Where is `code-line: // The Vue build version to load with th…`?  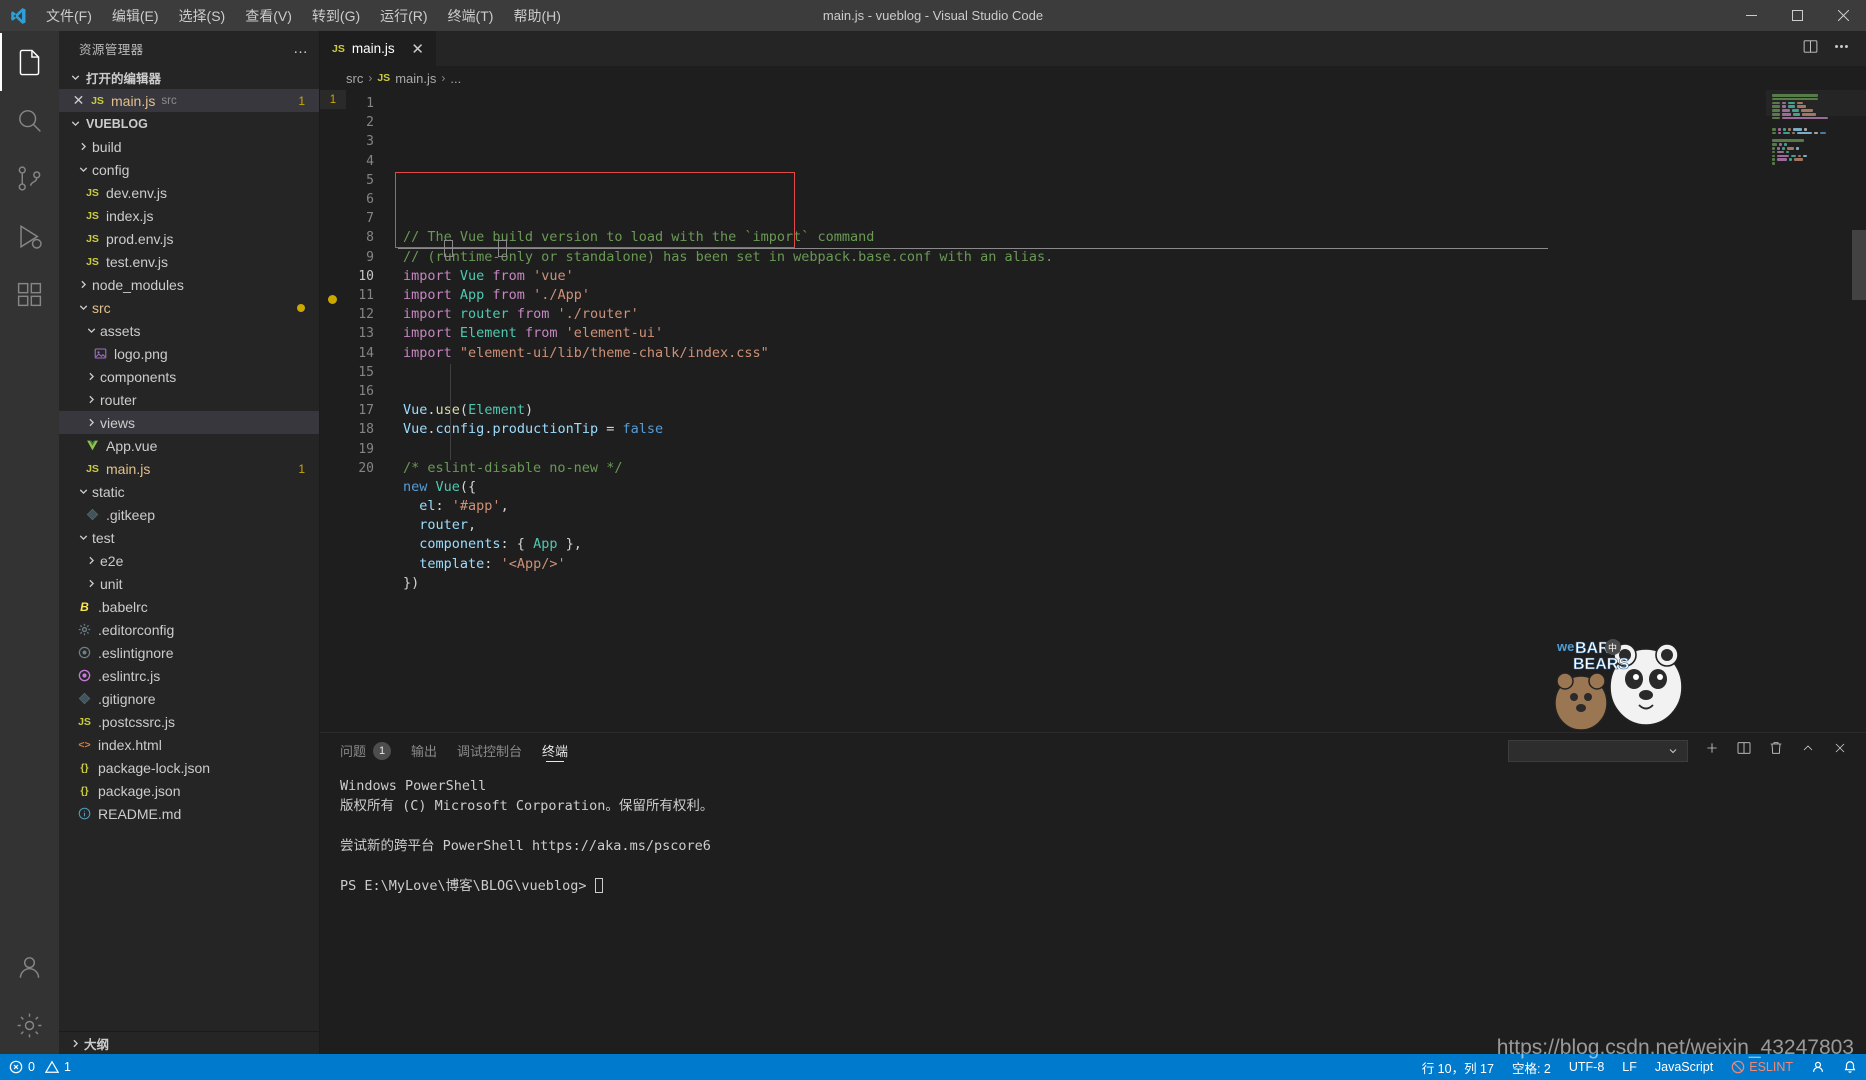
code-line: // The Vue build version to load with th… is located at coordinates (1084, 237).